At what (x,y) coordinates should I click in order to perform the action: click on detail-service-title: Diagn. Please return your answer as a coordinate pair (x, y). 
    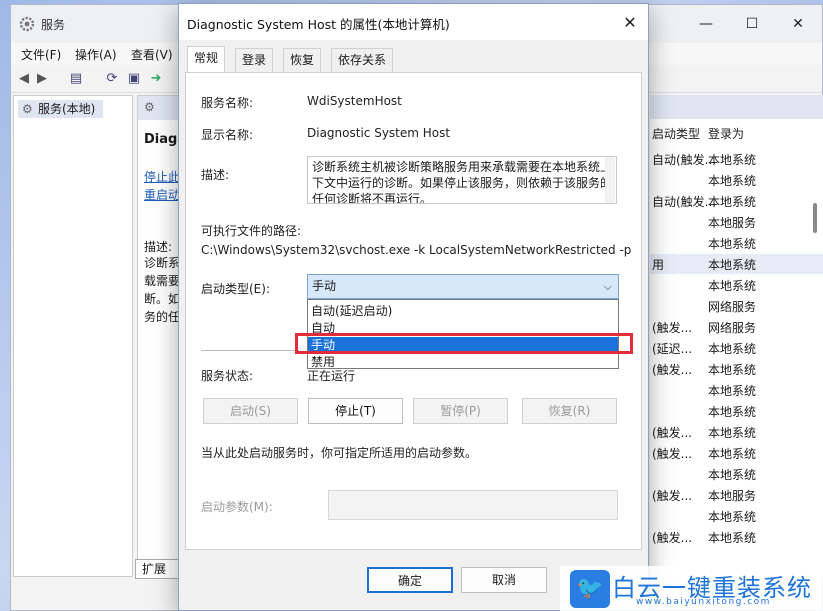
    Looking at the image, I should click on (162, 139).